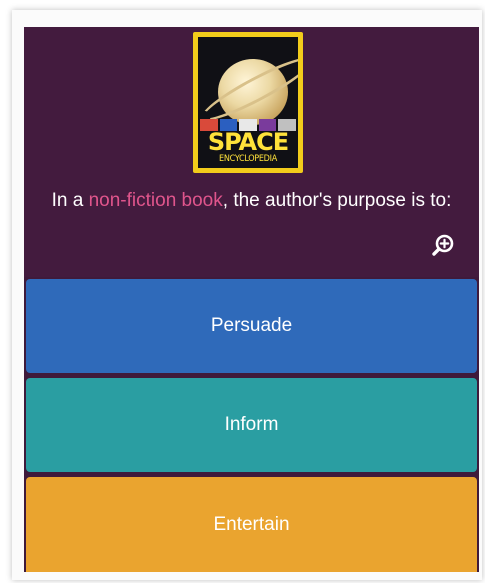  I want to click on book-cover-art: SPACE ENCYCLOPEDIA, so click(248, 102).